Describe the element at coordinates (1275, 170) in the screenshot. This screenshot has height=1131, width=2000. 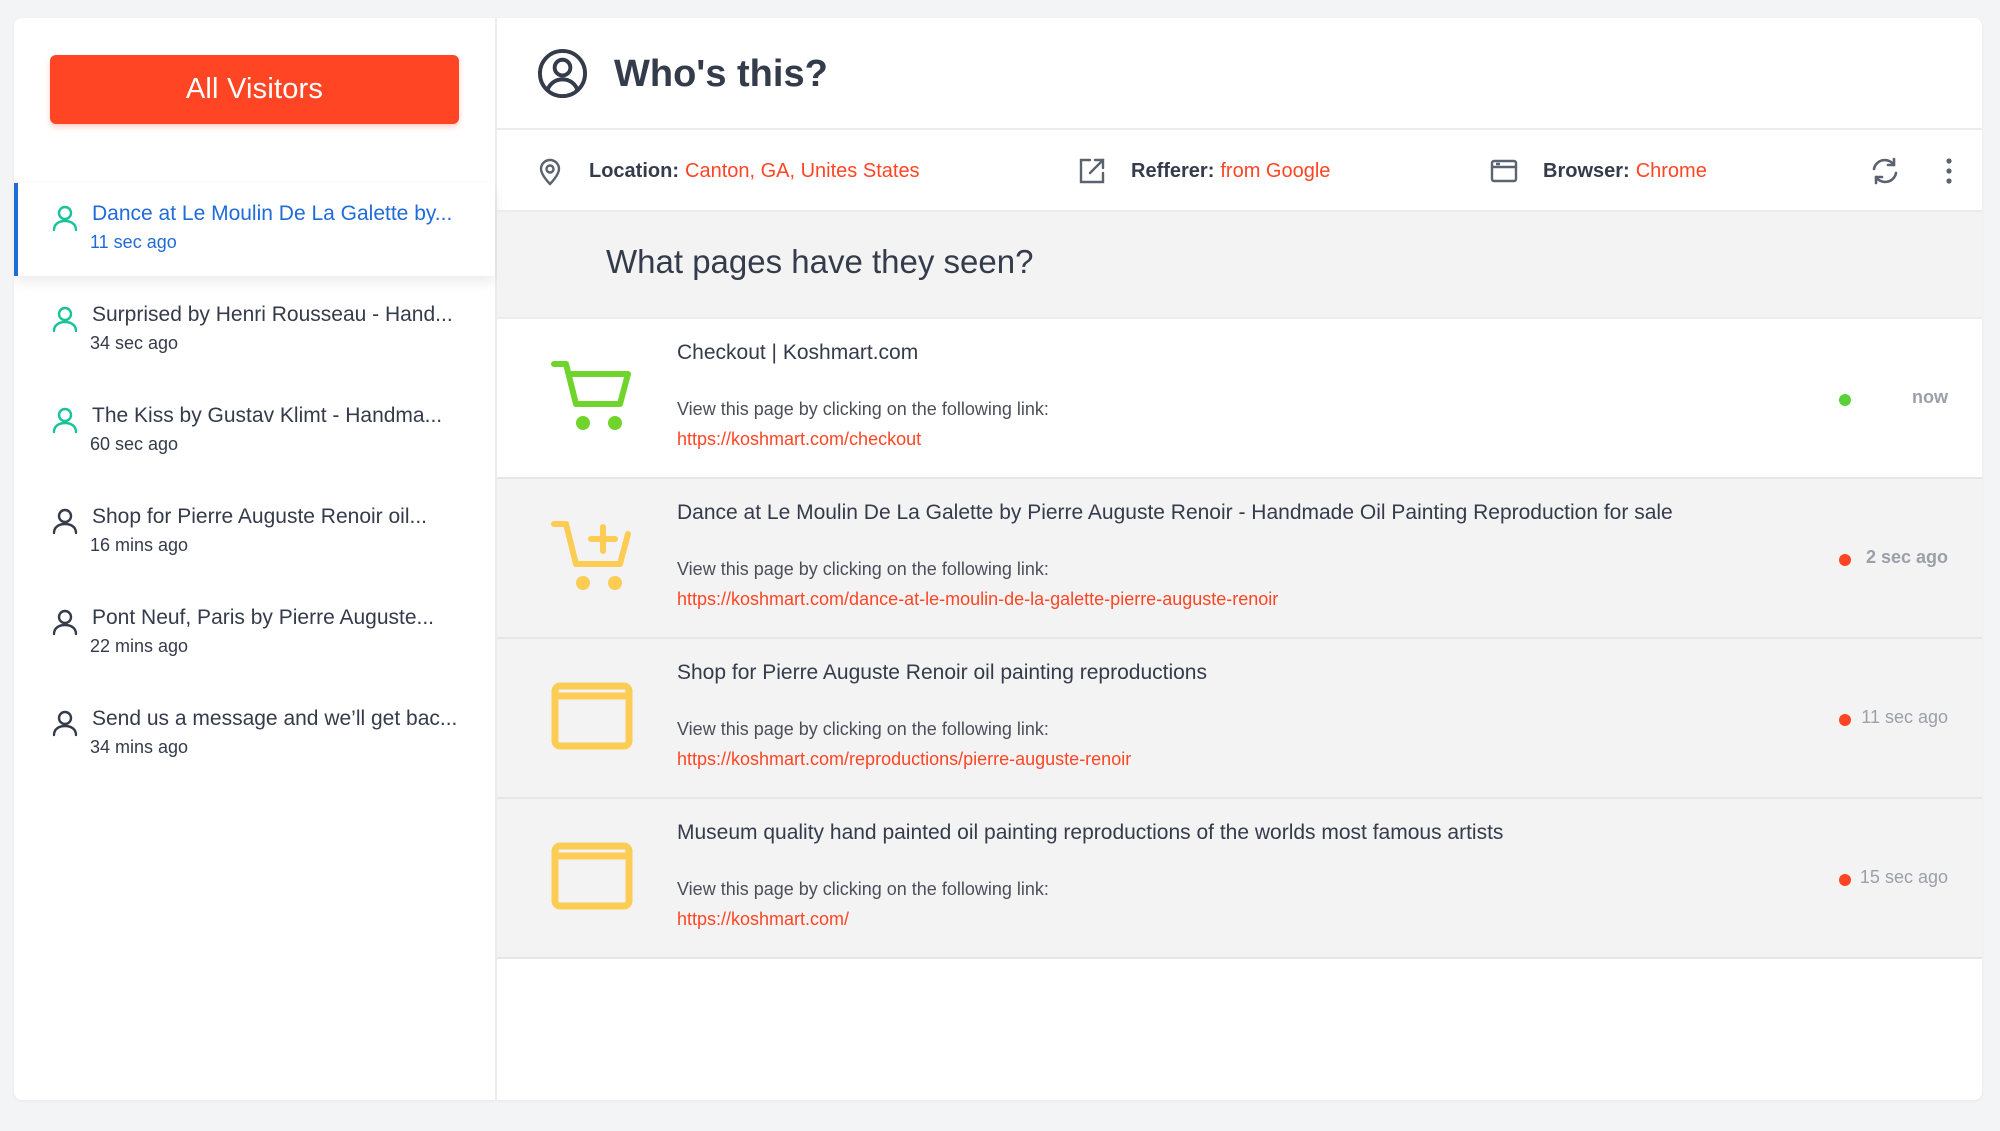
I see `referrer-value: from Google` at that location.